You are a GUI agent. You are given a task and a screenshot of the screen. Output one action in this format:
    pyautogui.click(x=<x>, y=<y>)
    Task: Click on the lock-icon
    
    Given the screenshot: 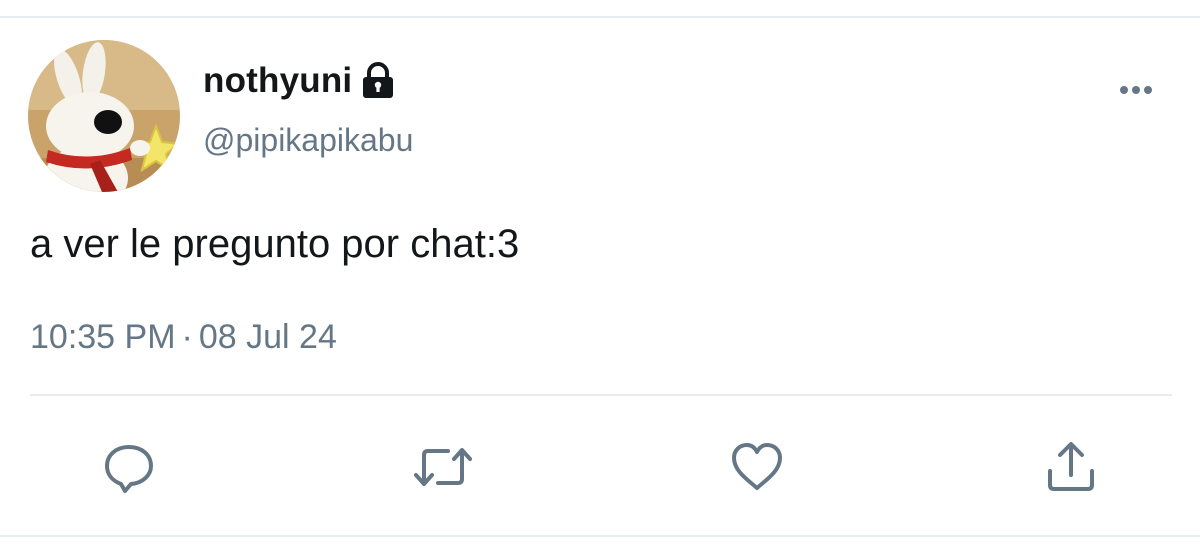 What is the action you would take?
    pyautogui.click(x=378, y=81)
    